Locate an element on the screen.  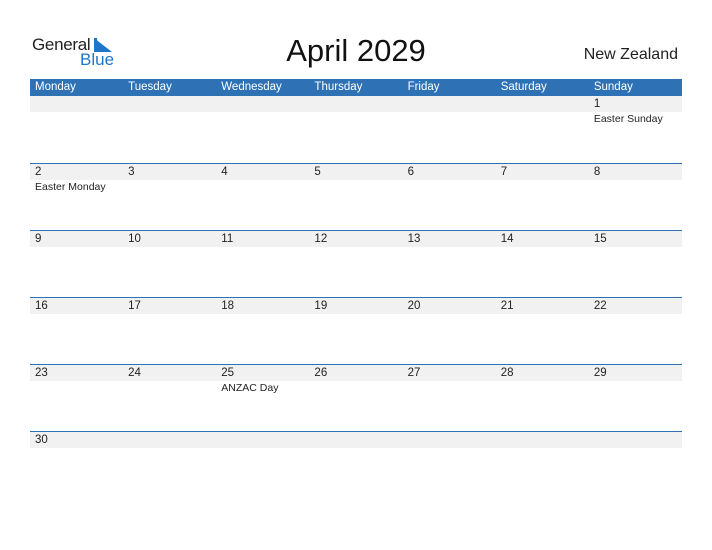
week-row: 30 is located at coordinates (356, 439).